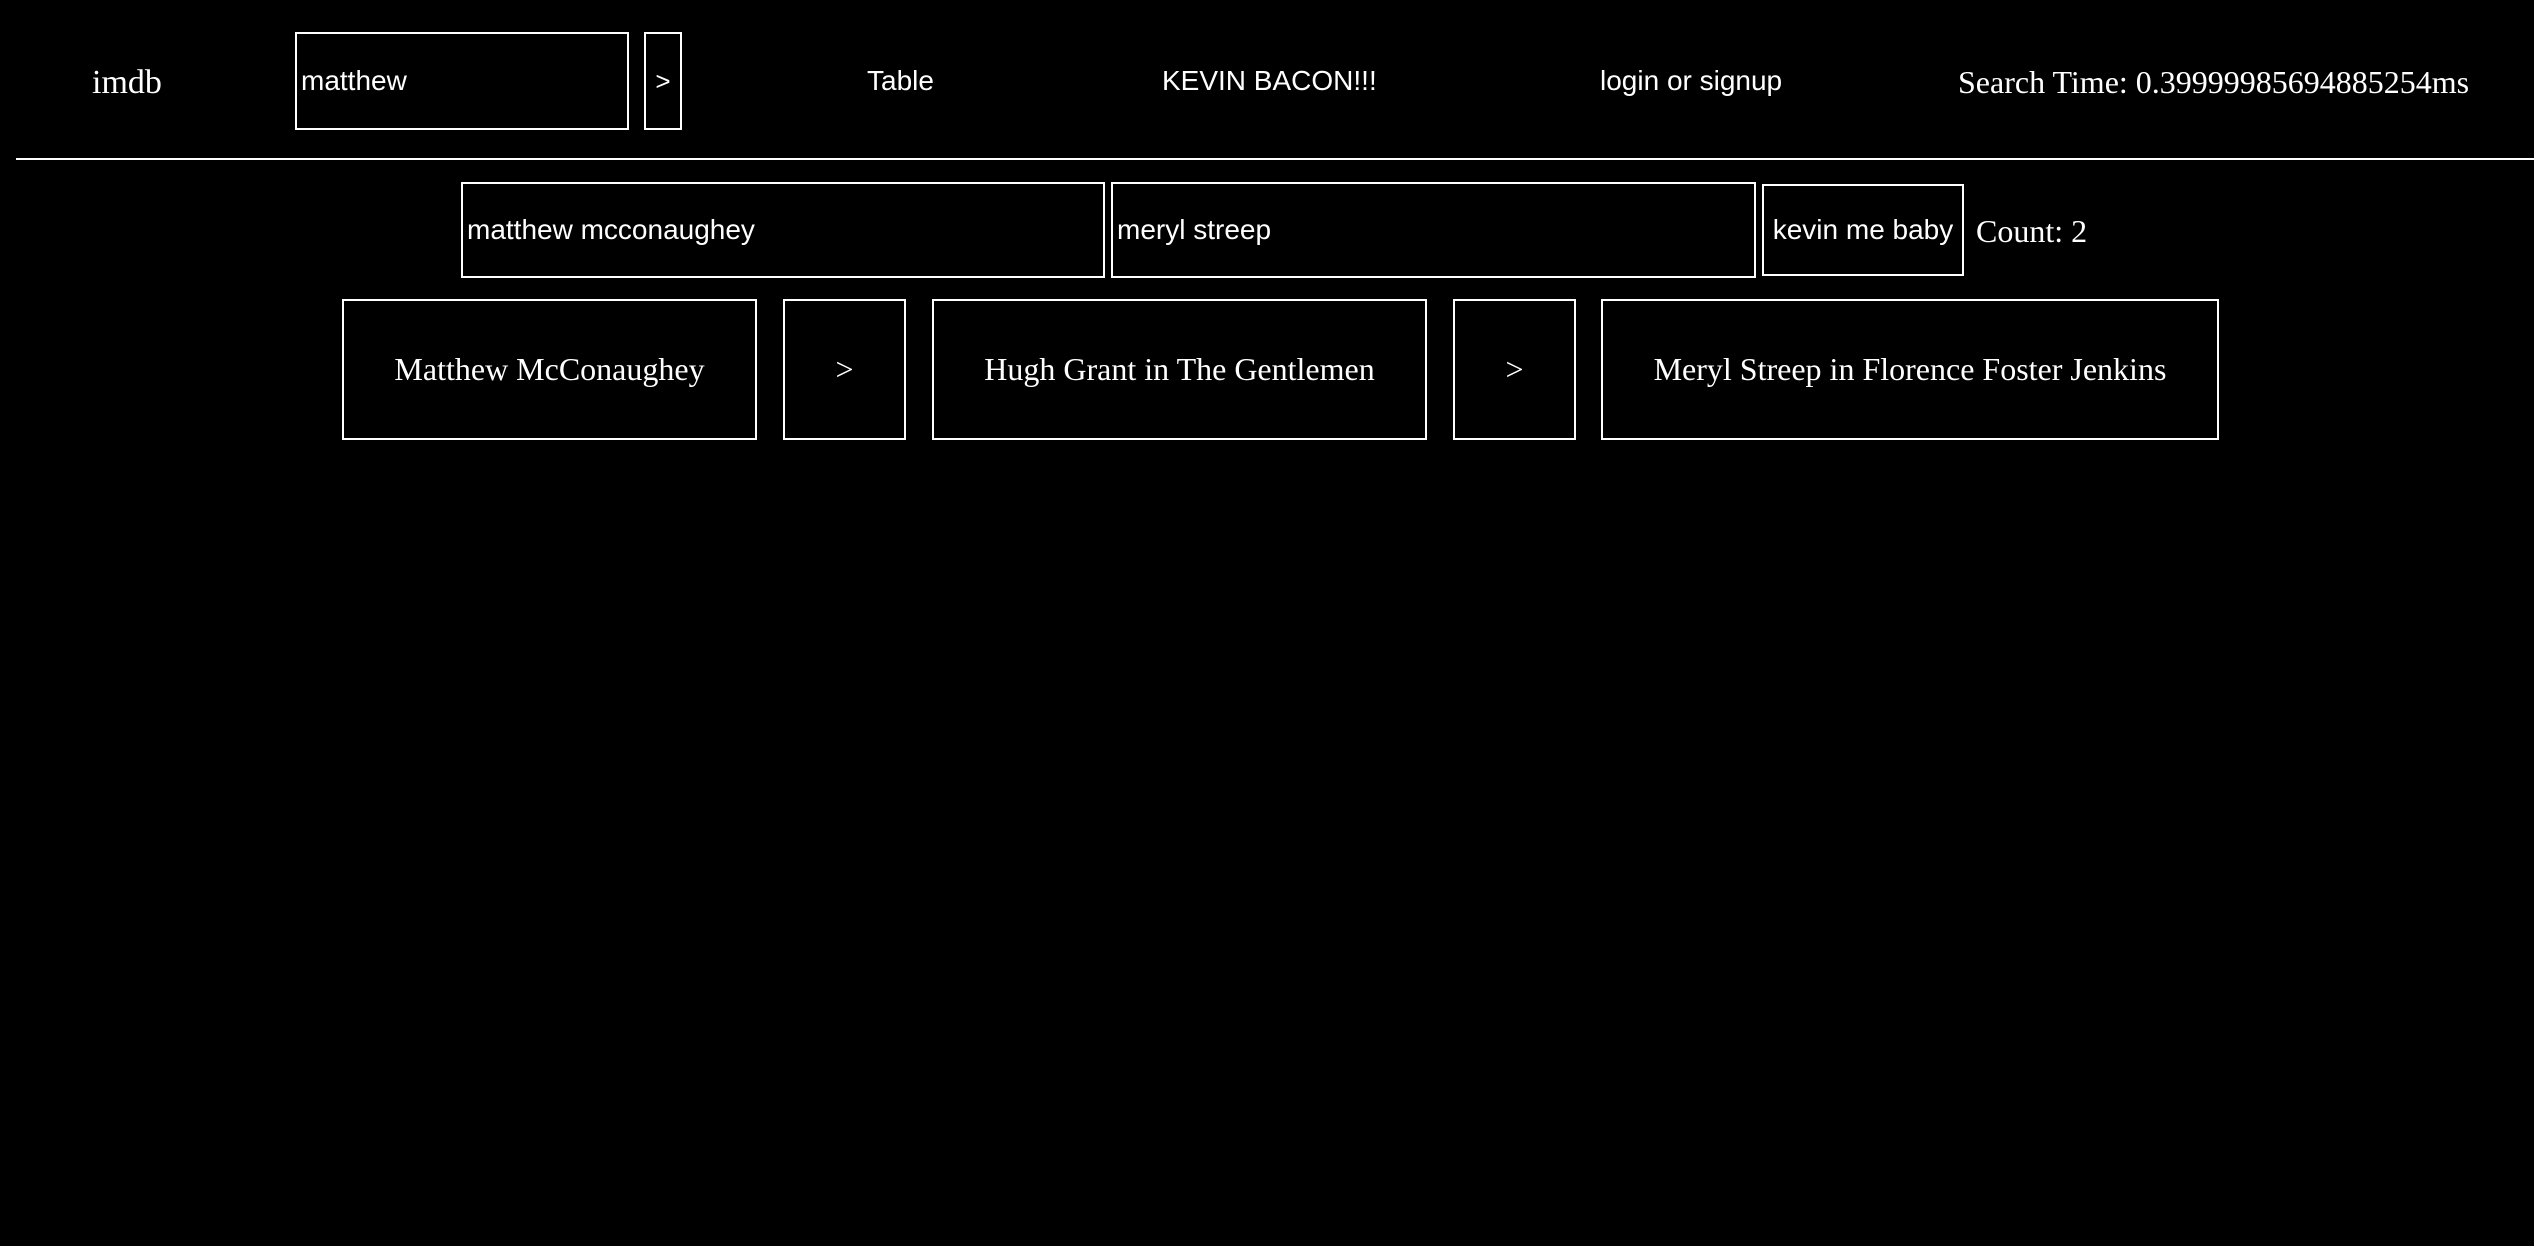 The height and width of the screenshot is (1246, 2534). I want to click on nav-link-table: Table, so click(900, 81).